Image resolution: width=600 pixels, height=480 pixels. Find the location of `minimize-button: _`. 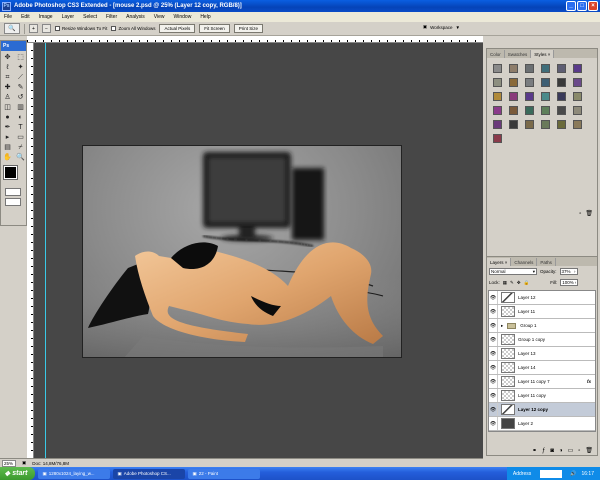

minimize-button: _ is located at coordinates (571, 6).